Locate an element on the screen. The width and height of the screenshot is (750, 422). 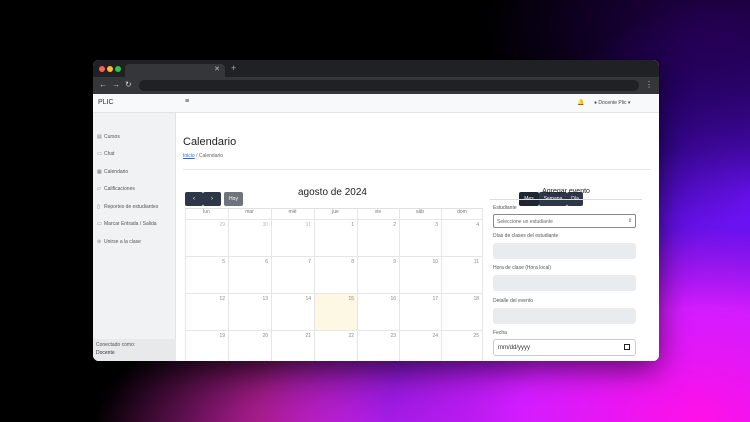
sidebar-item-calificaciones: ▱ Calificaciones is located at coordinates (116, 189).